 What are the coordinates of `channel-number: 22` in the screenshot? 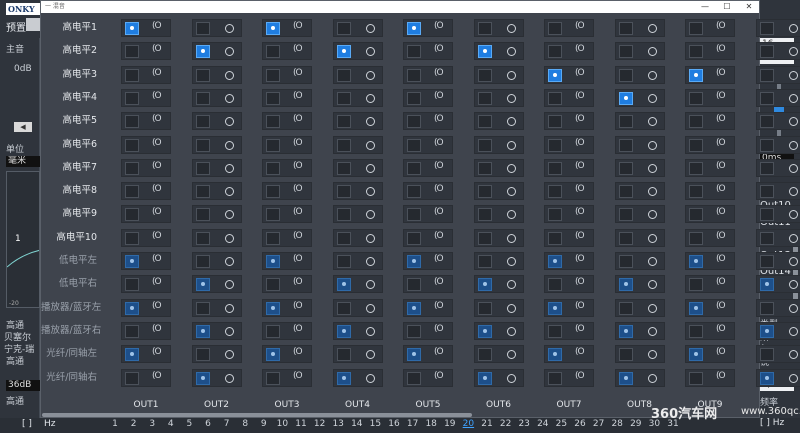 It's located at (506, 424).